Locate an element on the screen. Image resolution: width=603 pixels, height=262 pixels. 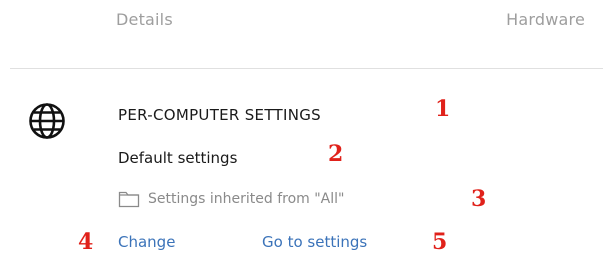
annotation-marker-4: 4 is located at coordinates (86, 242).